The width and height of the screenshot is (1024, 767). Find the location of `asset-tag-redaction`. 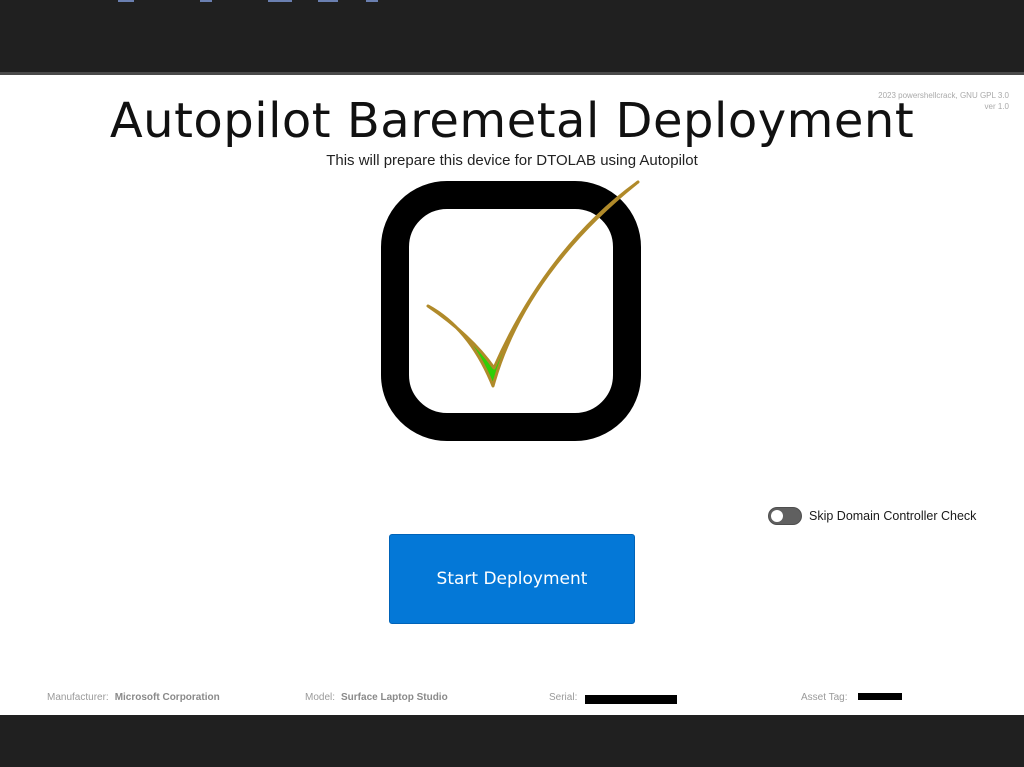

asset-tag-redaction is located at coordinates (880, 696).